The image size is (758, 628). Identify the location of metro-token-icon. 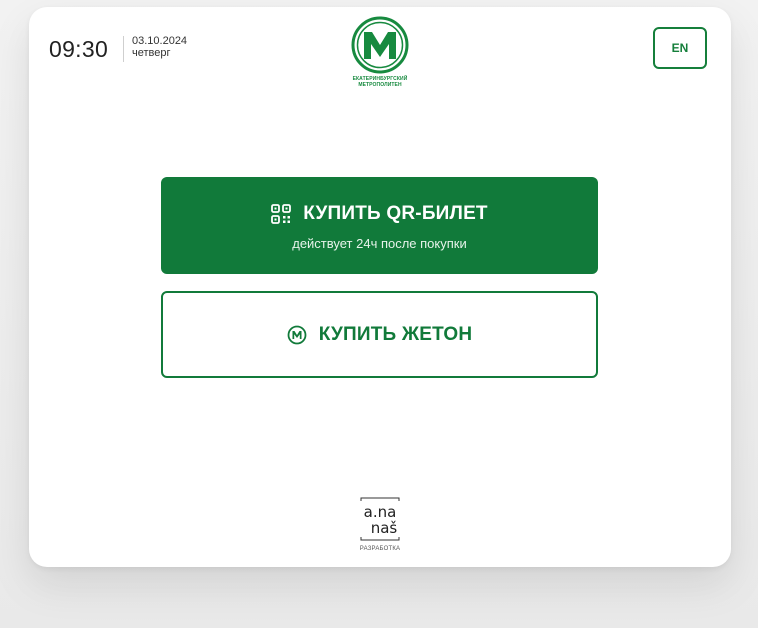
(297, 334).